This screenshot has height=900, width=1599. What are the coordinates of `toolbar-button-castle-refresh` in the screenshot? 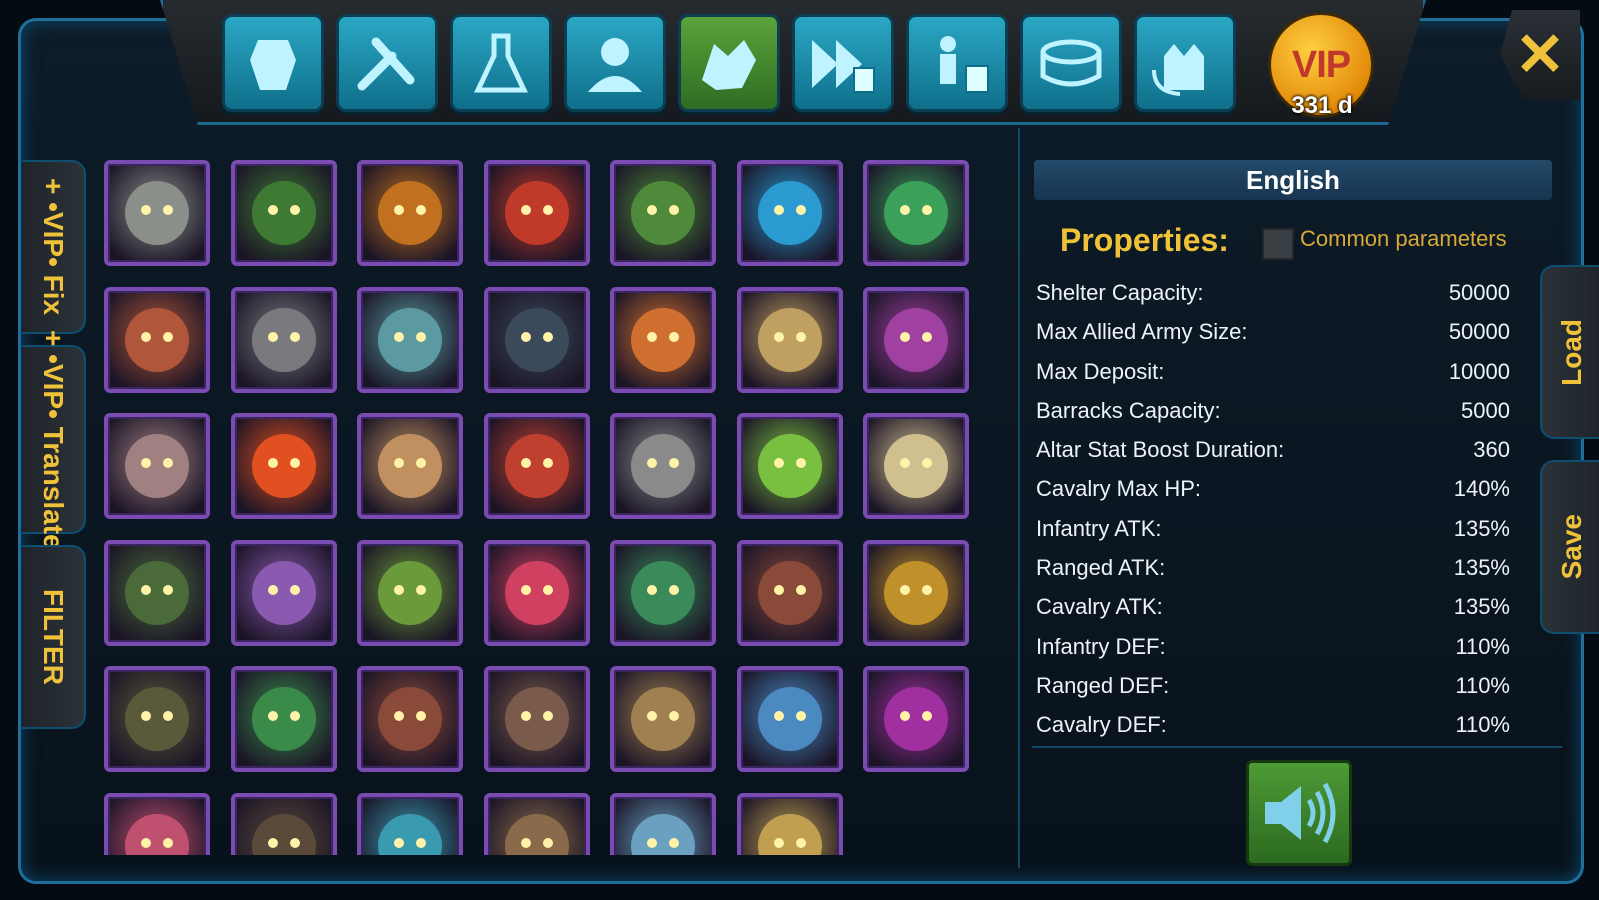 It's located at (1185, 63).